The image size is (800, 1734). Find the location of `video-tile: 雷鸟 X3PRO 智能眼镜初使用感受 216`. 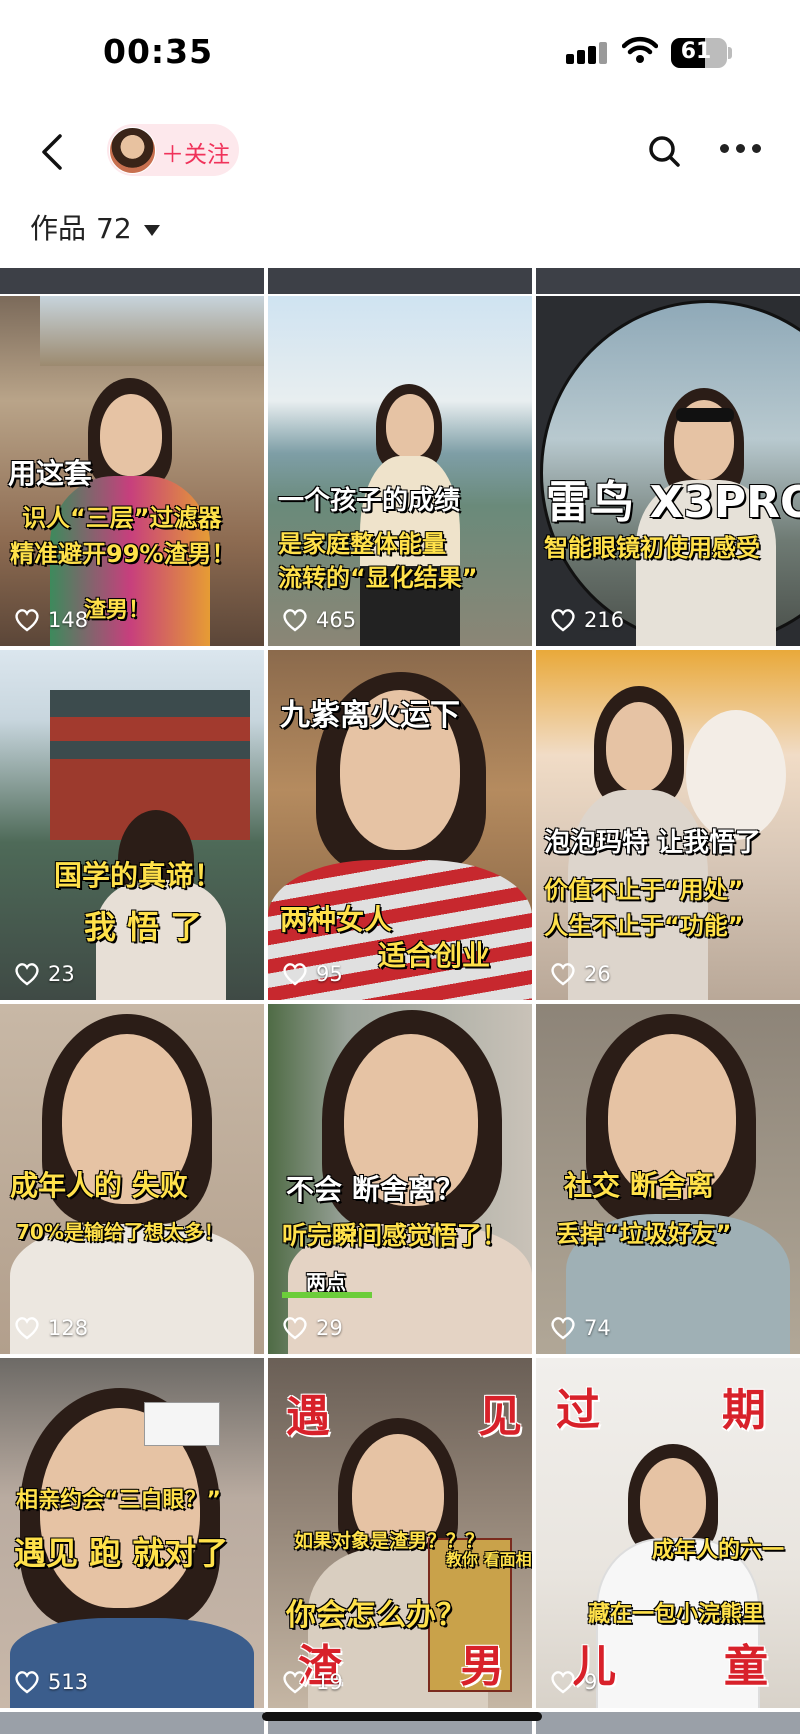

video-tile: 雷鸟 X3PRO 智能眼镜初使用感受 216 is located at coordinates (668, 471).